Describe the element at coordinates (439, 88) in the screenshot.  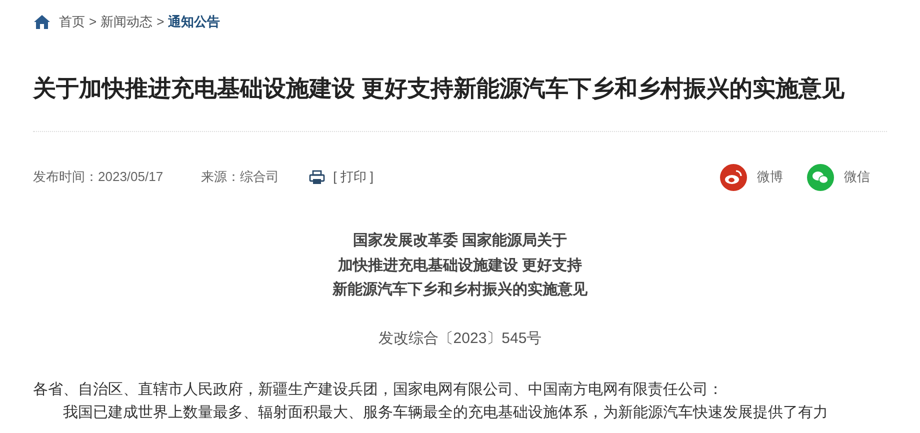
I see `article-title: 关于加快推进充电基础设施建设 更好支持新能源汽车下乡和乡村振兴的实施意见` at that location.